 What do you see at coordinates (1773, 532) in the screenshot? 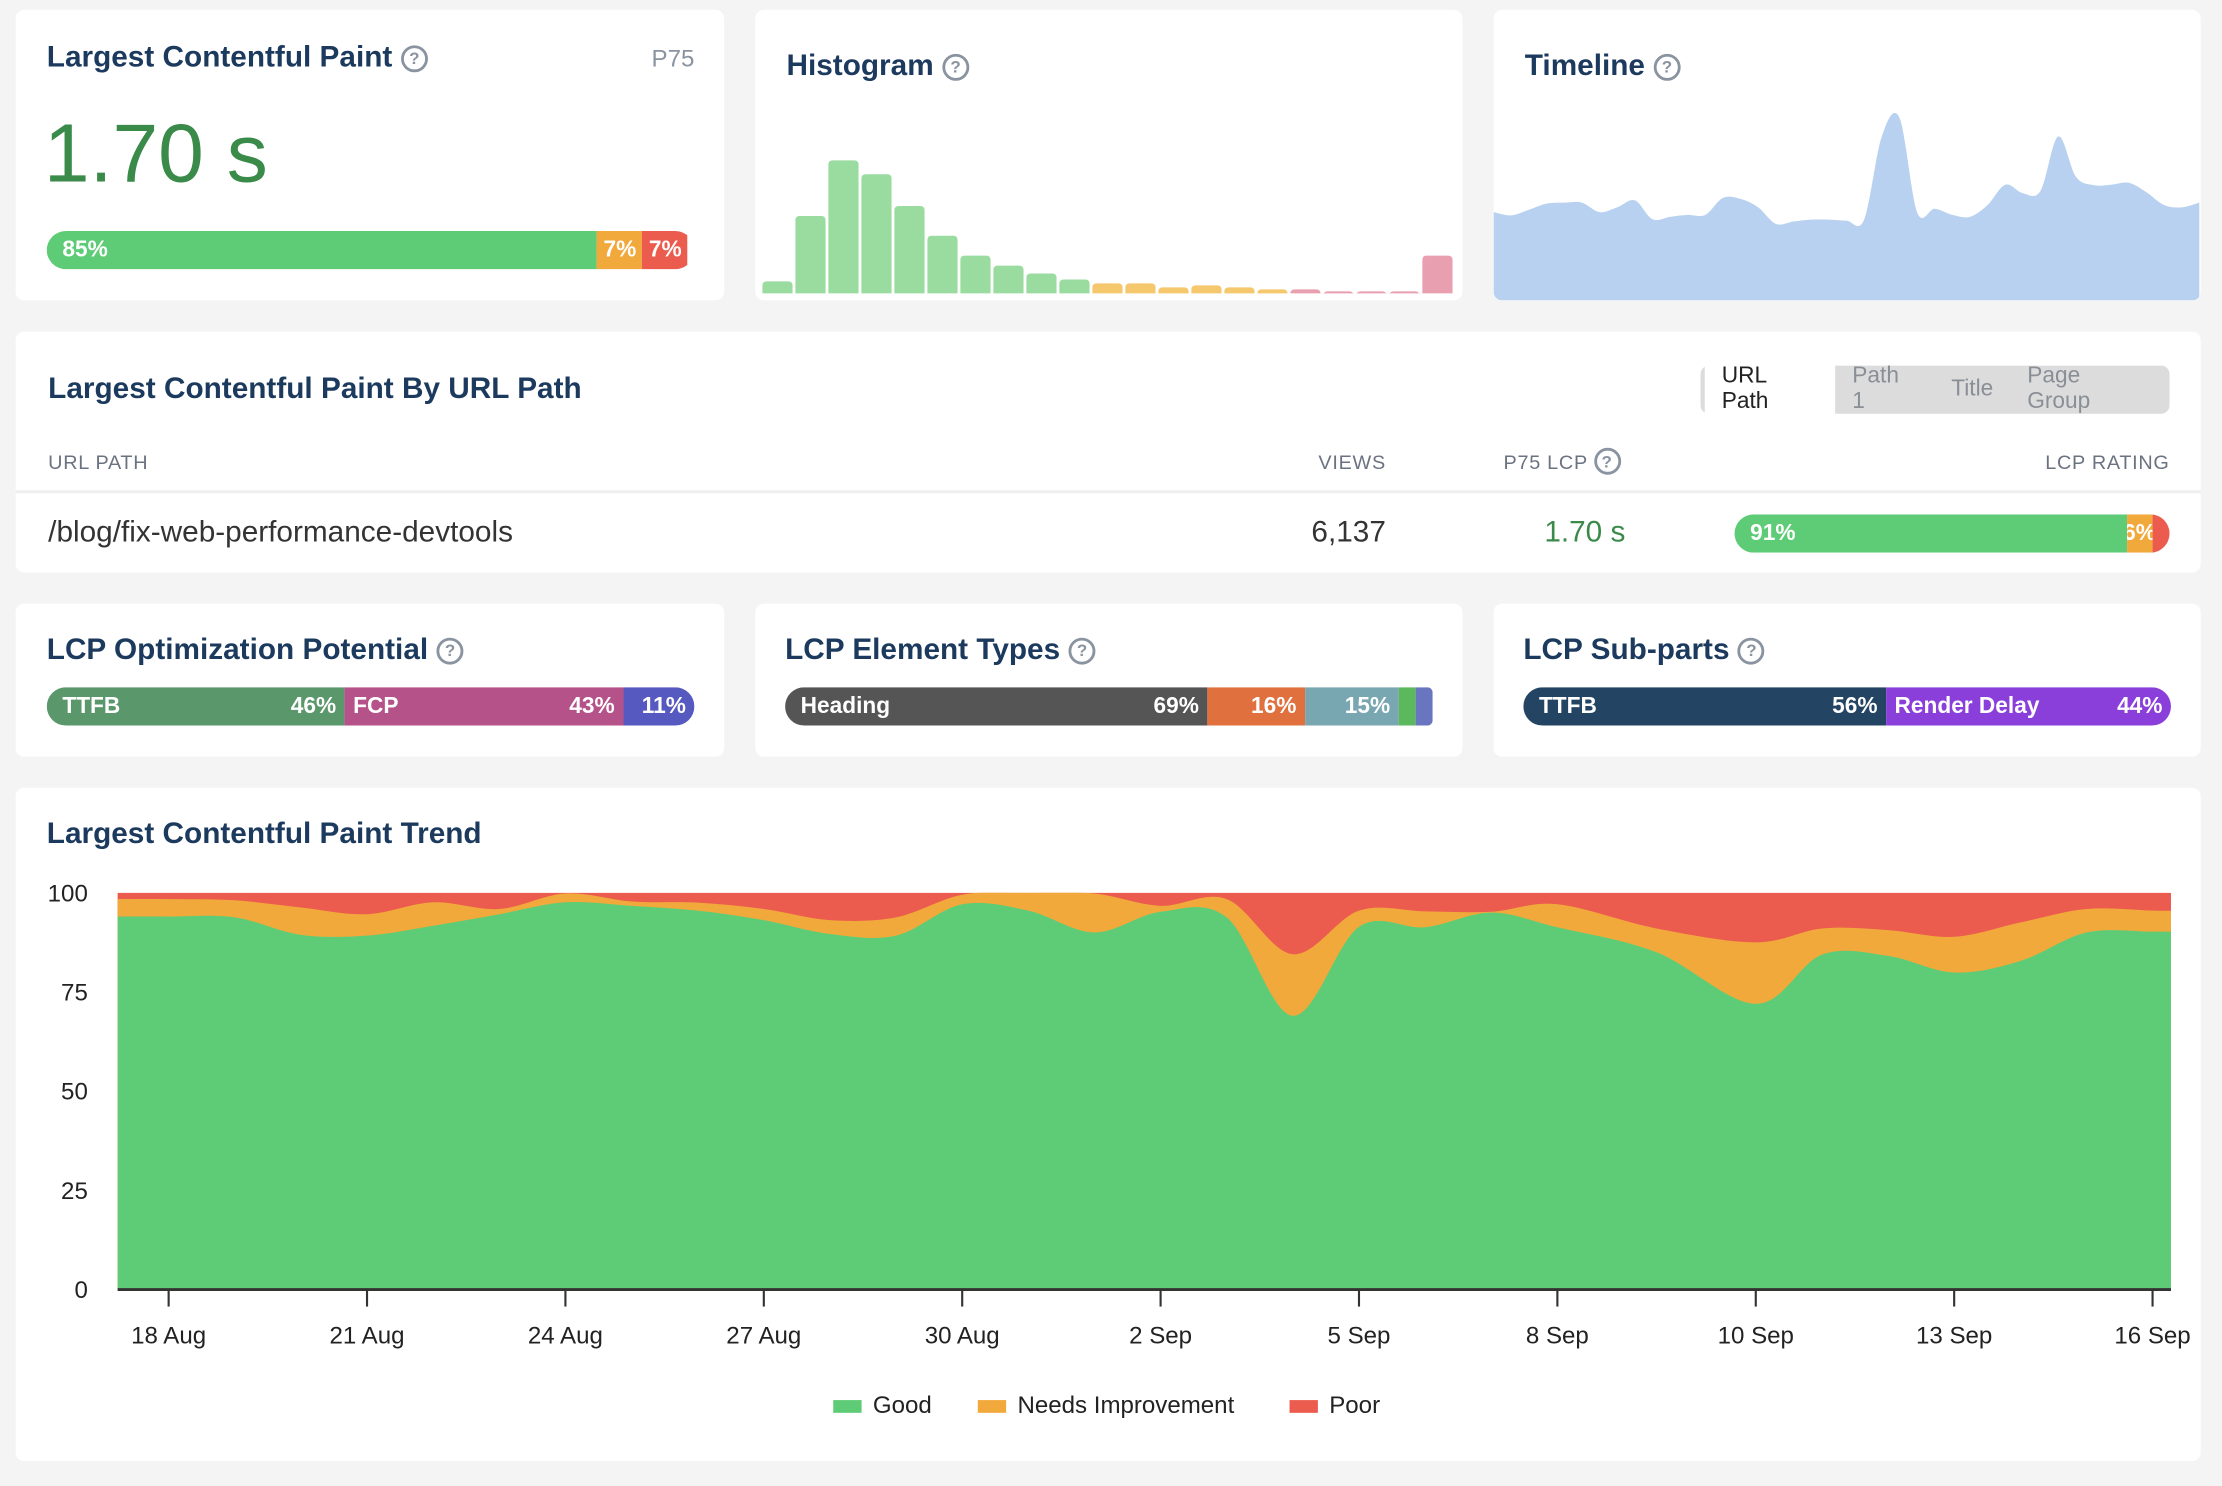
I see `segment-percent: 91%` at bounding box center [1773, 532].